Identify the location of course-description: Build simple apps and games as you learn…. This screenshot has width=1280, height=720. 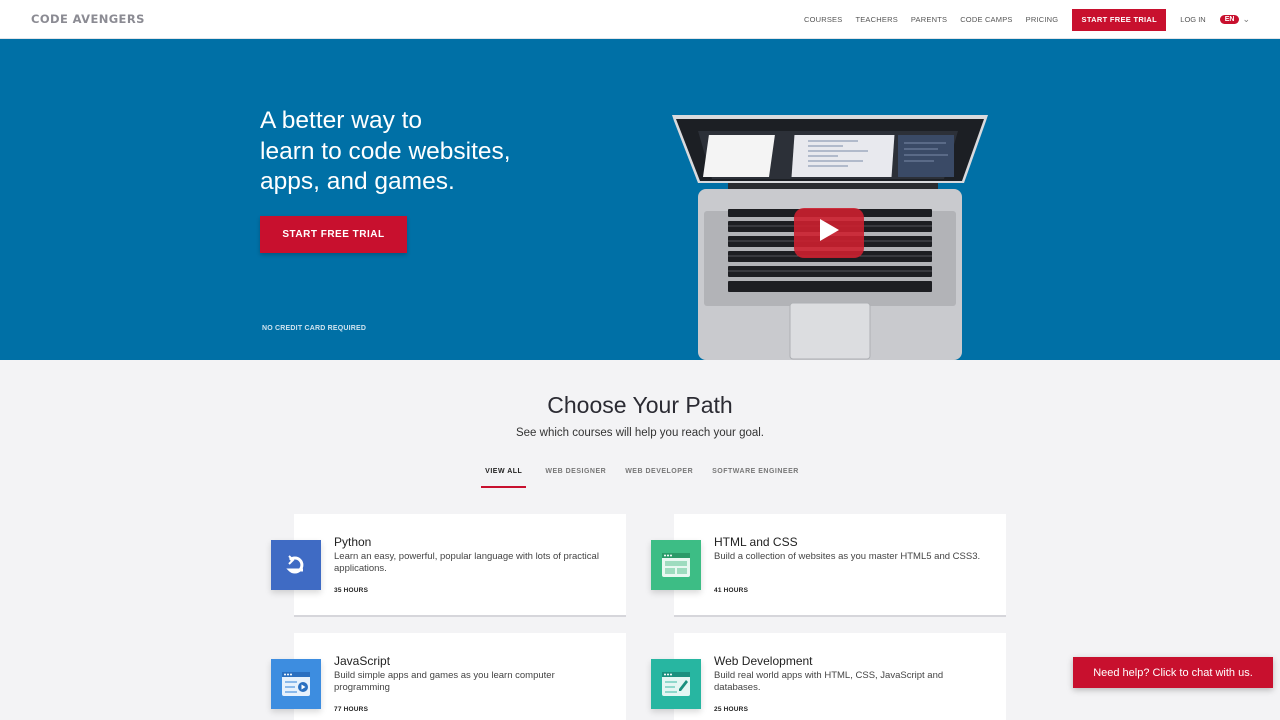
(444, 681).